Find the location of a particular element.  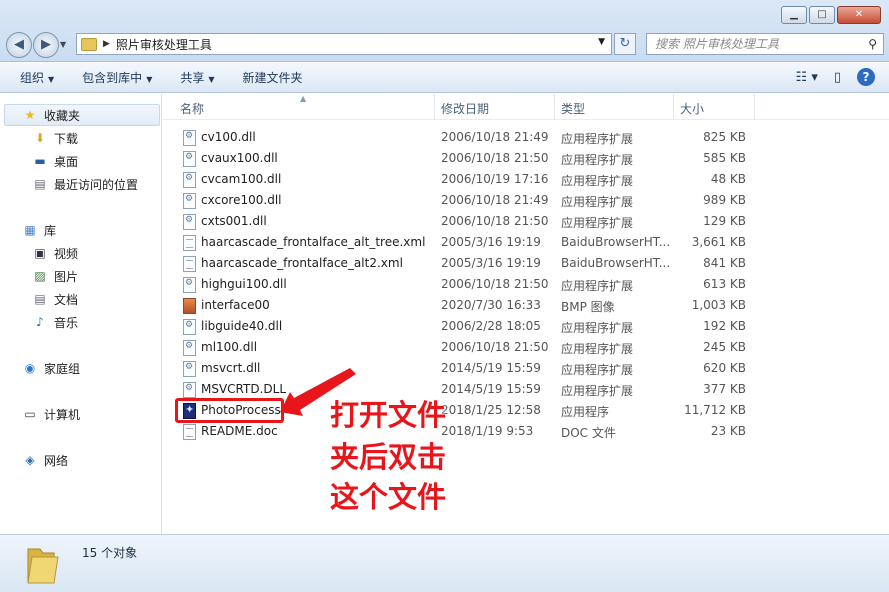

search-input: 搜索 照片审核处理工具 ⚲ is located at coordinates (765, 44).